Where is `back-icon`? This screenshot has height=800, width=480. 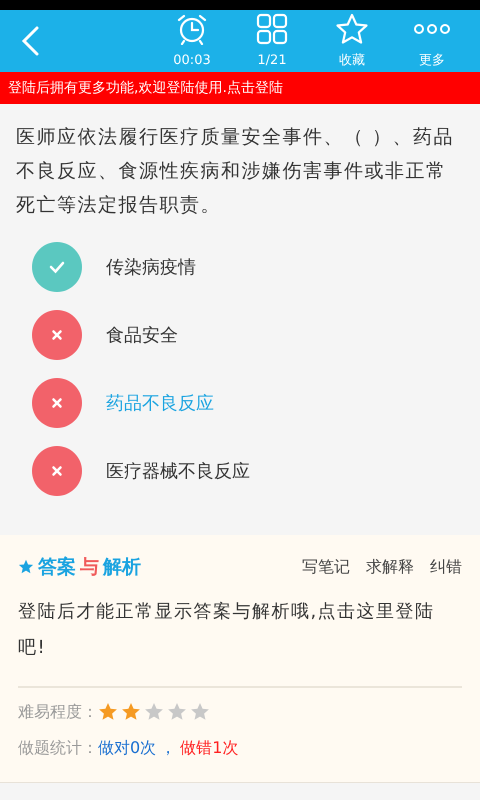 back-icon is located at coordinates (30, 41).